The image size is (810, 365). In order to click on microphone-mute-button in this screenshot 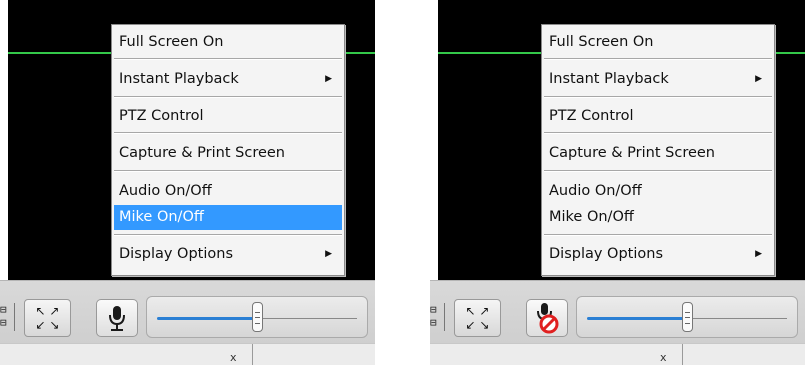, I will do `click(547, 318)`.